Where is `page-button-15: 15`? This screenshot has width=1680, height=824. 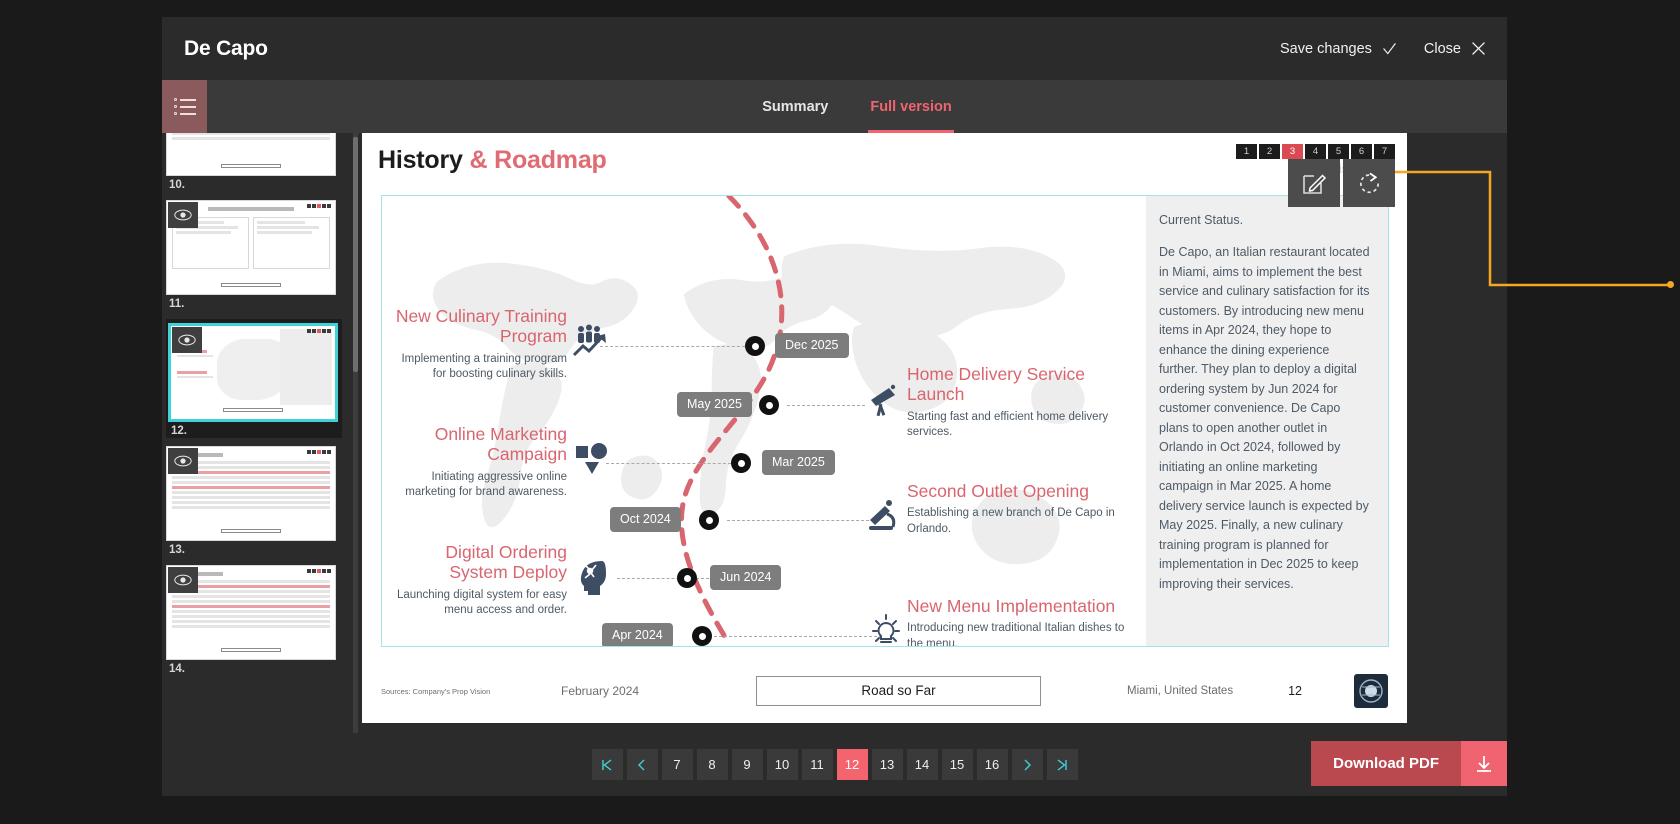
page-button-15: 15 is located at coordinates (957, 764).